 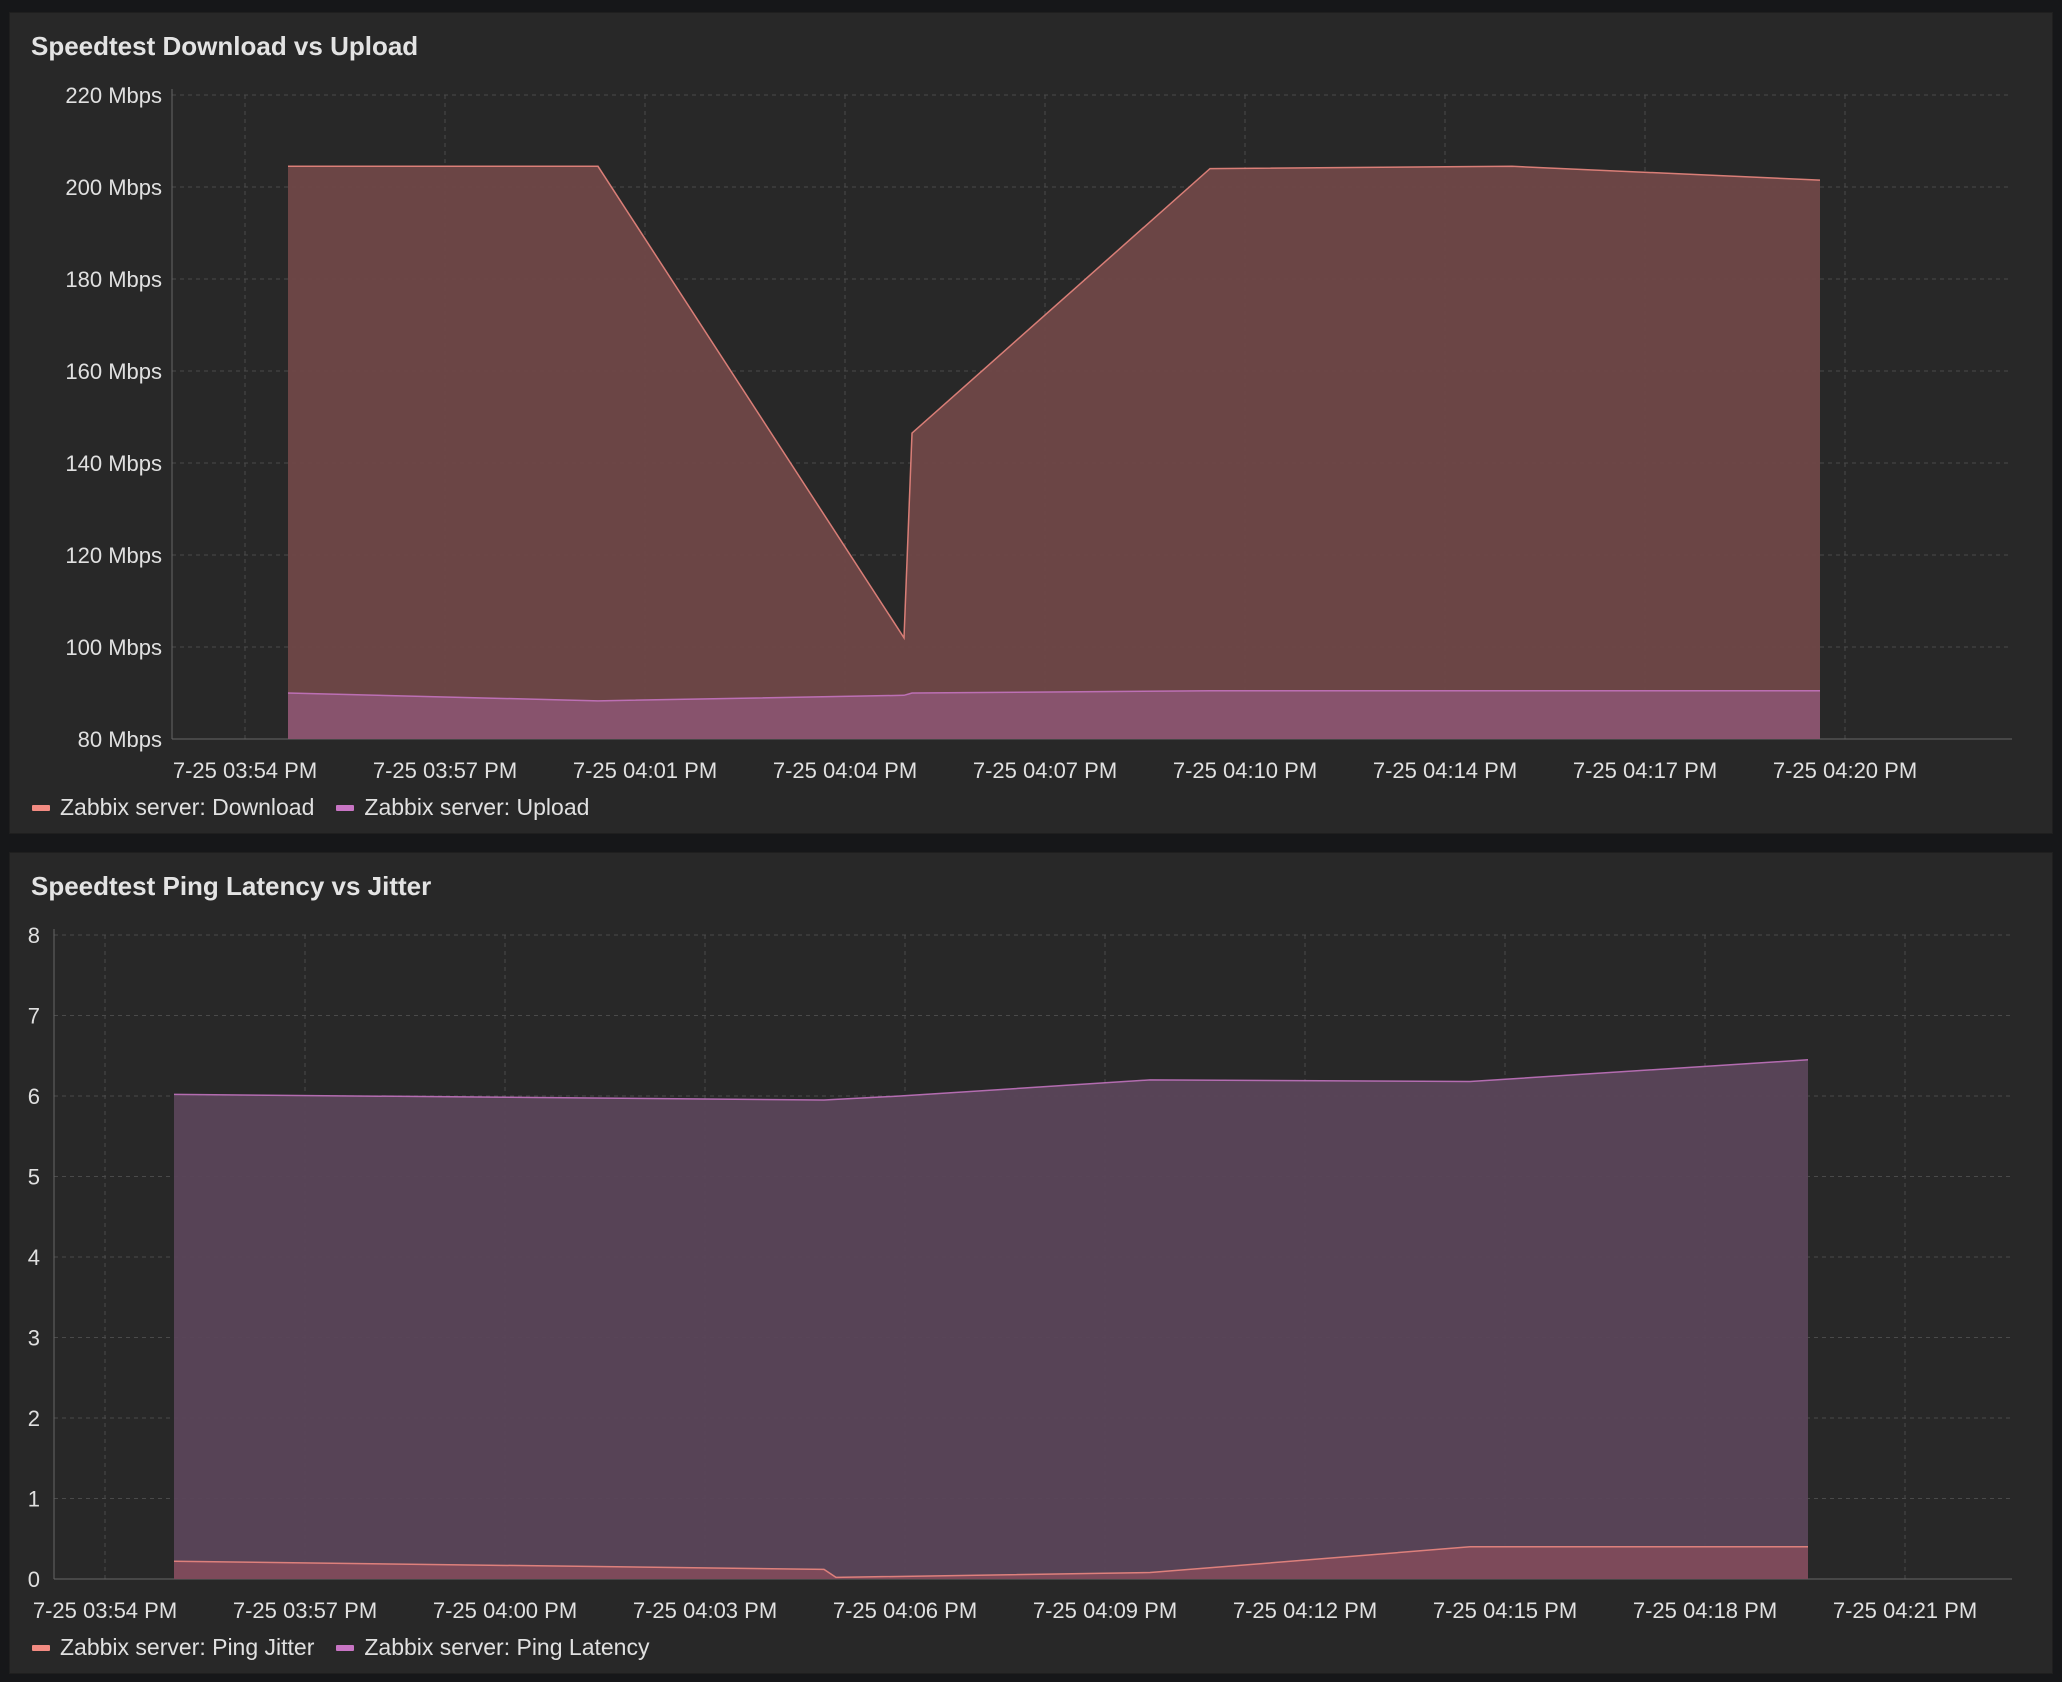 I want to click on legend-label: Zabbix server: Ping Jitter, so click(x=187, y=1647).